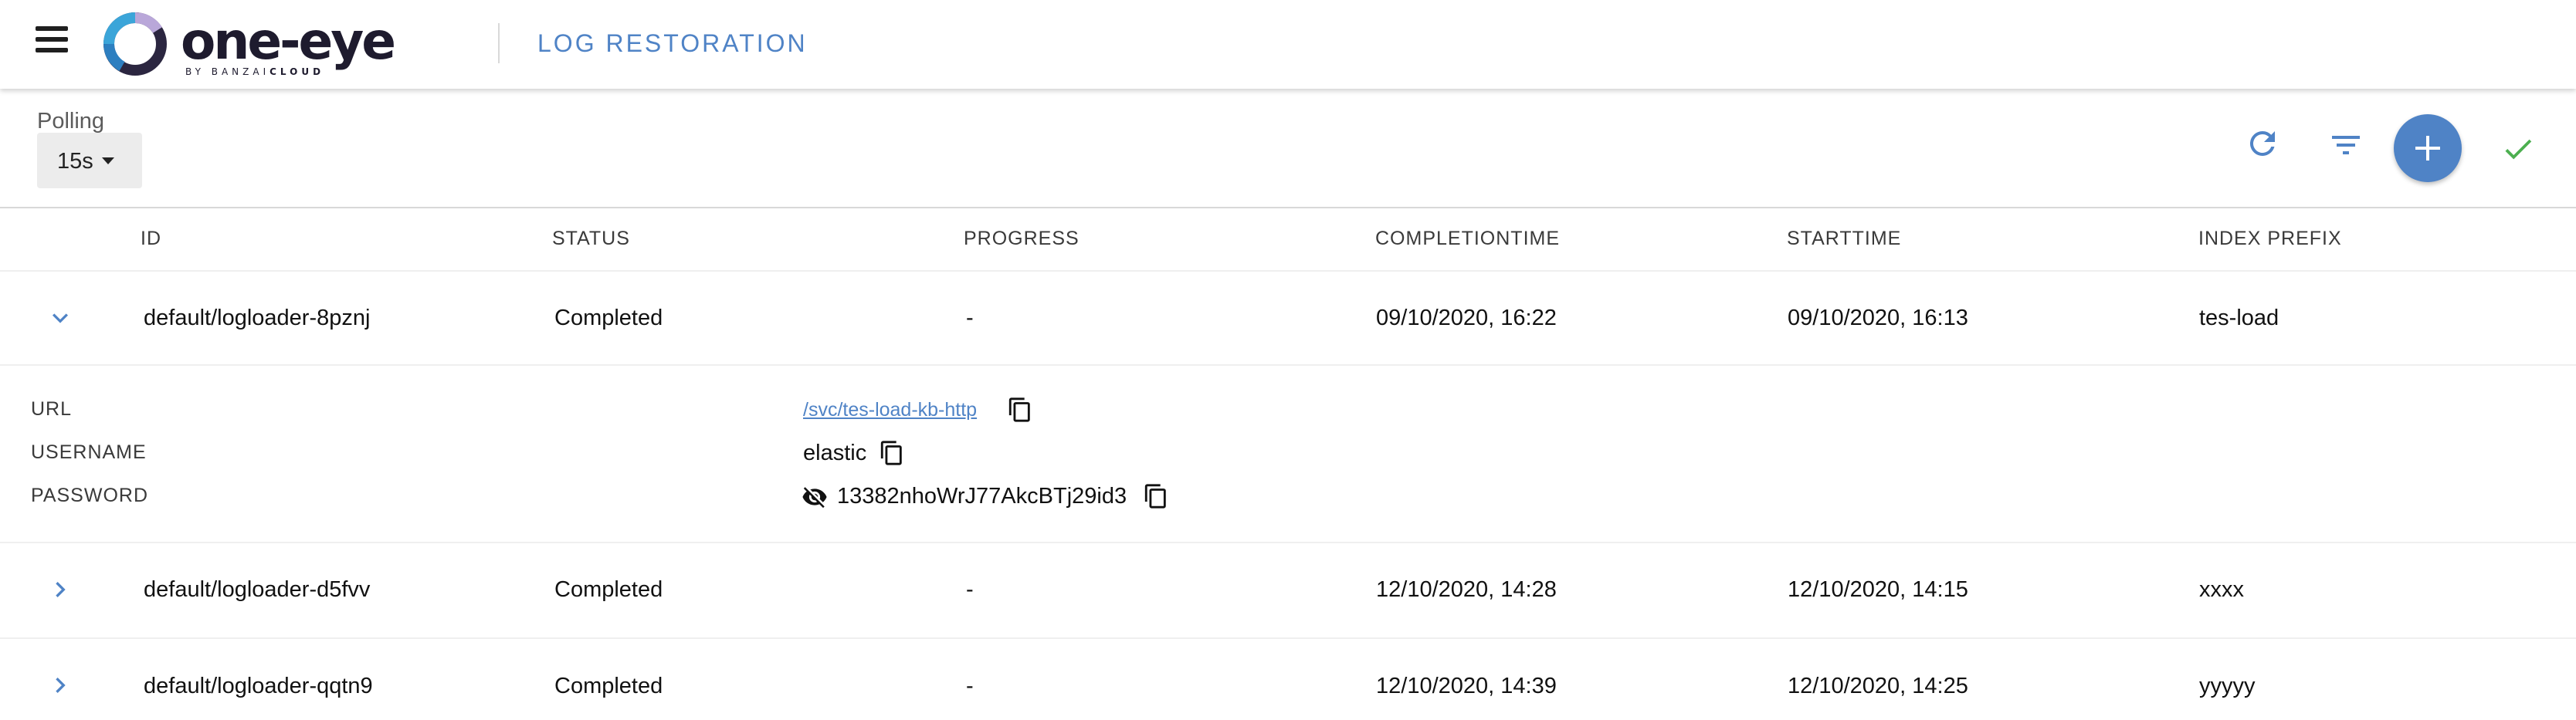  What do you see at coordinates (1156, 496) in the screenshot?
I see `copy-password-icon` at bounding box center [1156, 496].